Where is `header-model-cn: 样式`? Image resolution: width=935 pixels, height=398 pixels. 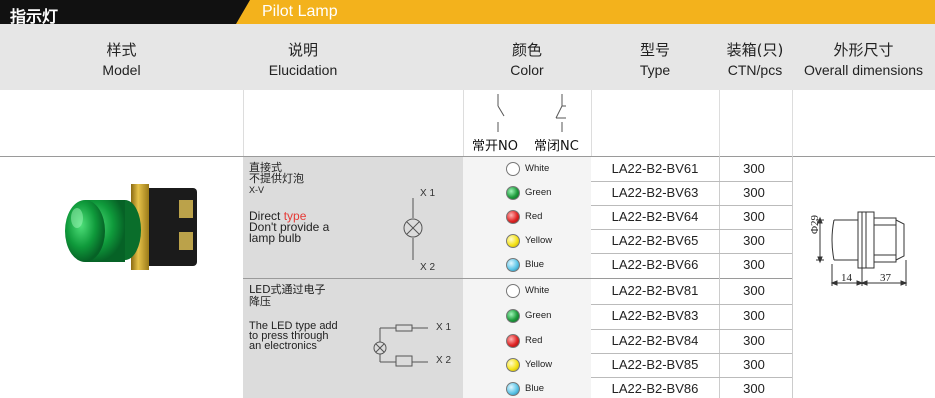 header-model-cn: 样式 is located at coordinates (121, 50).